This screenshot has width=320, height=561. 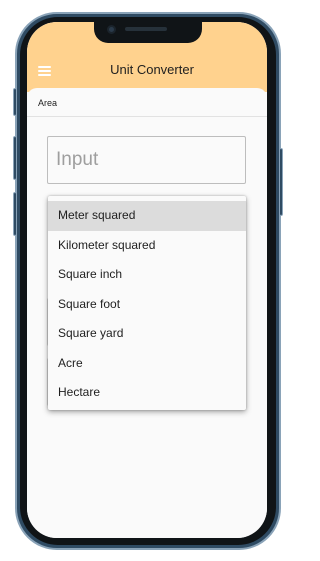 I want to click on front-camera-icon, so click(x=111, y=29).